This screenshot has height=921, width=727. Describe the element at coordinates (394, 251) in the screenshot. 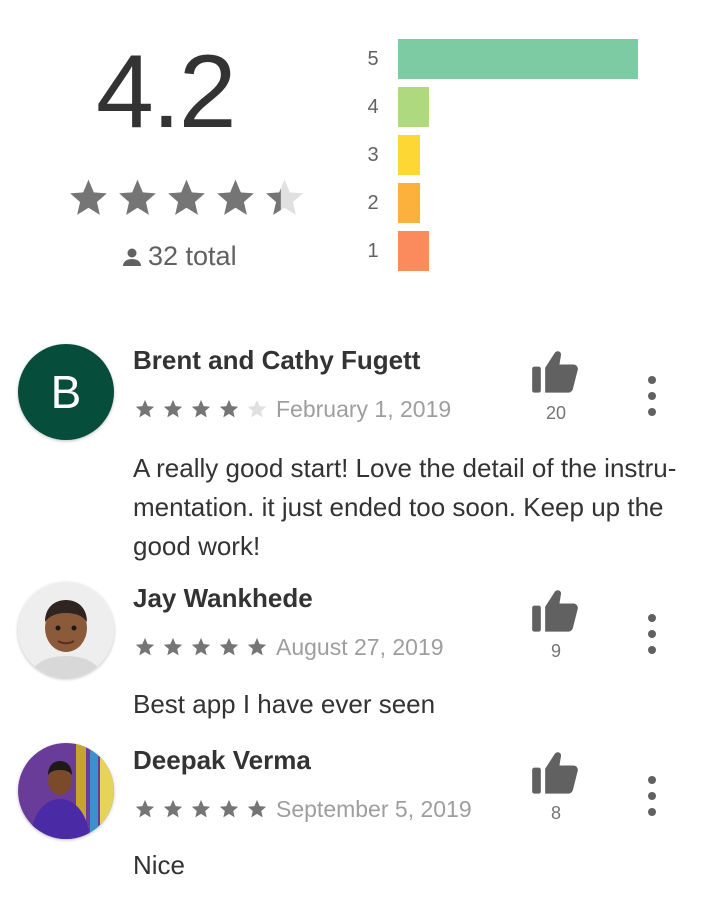

I see `histogram-row-1: 1` at that location.